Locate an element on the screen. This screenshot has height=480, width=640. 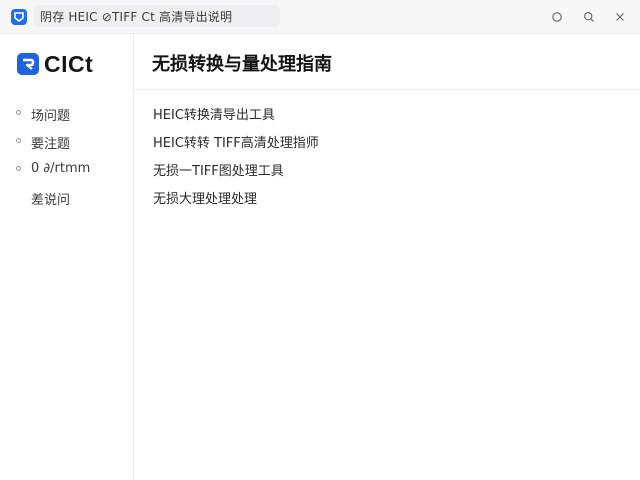
sidebar-item-2: 要注题 is located at coordinates (67, 141).